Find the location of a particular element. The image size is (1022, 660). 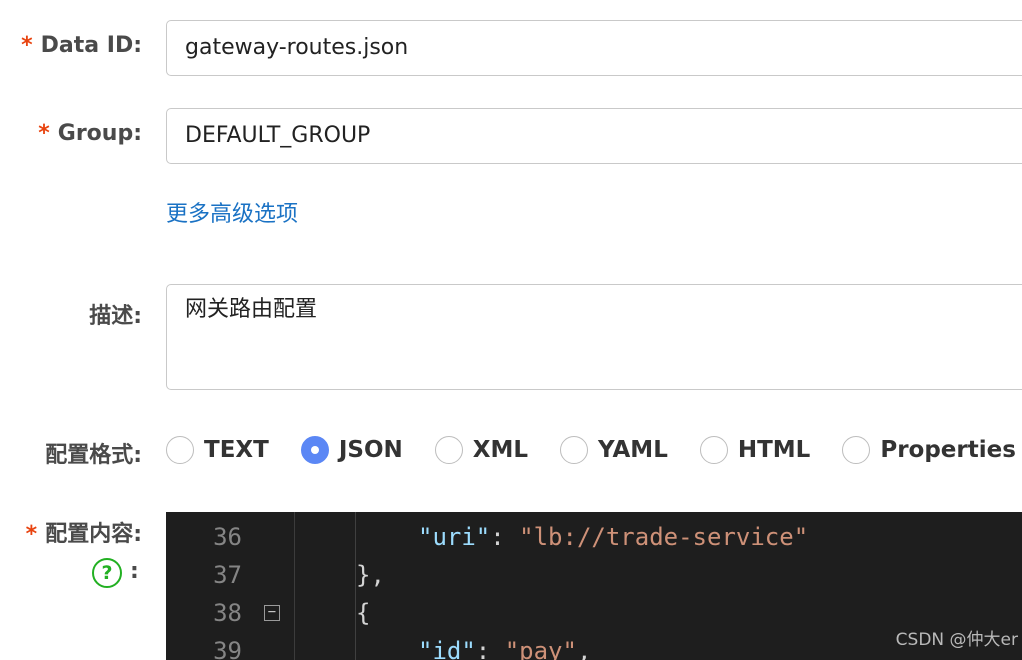

help-colon: : is located at coordinates (134, 571).